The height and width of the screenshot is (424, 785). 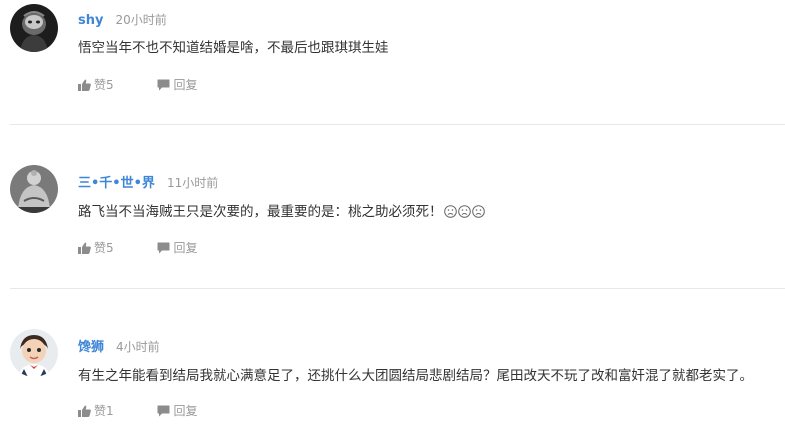 I want to click on like-button: 赞1, so click(x=96, y=411).